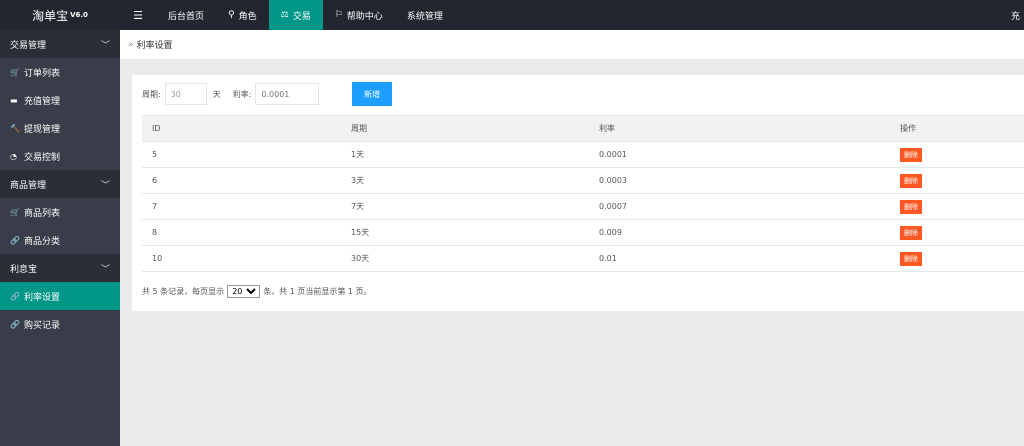  I want to click on rate-input, so click(287, 94).